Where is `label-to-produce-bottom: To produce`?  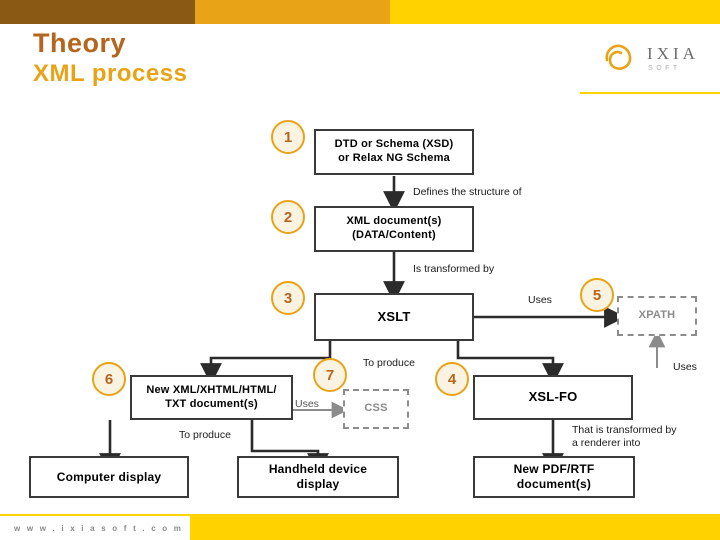 label-to-produce-bottom: To produce is located at coordinates (205, 435).